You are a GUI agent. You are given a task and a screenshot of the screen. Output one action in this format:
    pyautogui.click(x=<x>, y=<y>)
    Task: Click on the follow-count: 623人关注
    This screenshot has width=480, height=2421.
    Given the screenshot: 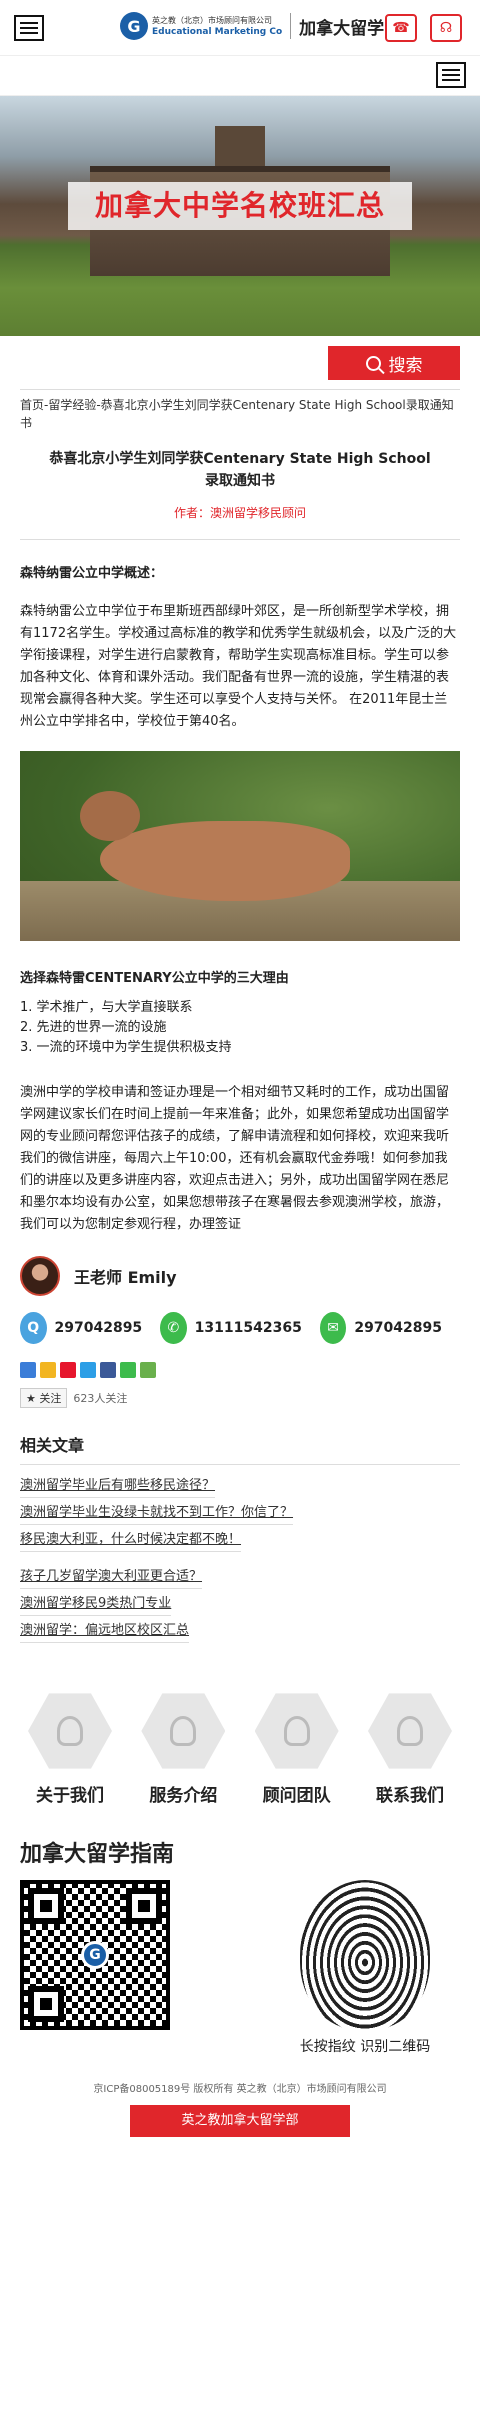 What is the action you would take?
    pyautogui.click(x=100, y=1398)
    